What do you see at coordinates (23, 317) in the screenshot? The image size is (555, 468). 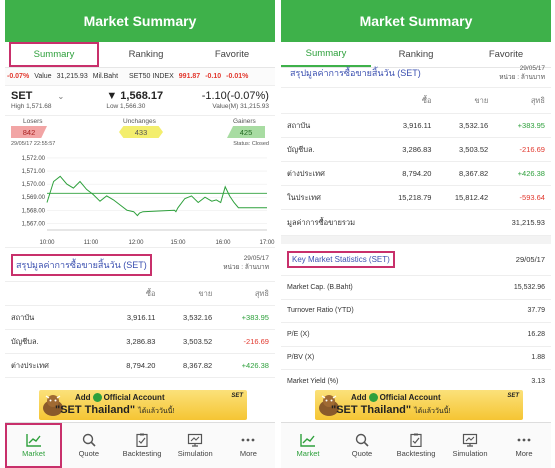 I see `row-name: สถาบัน` at bounding box center [23, 317].